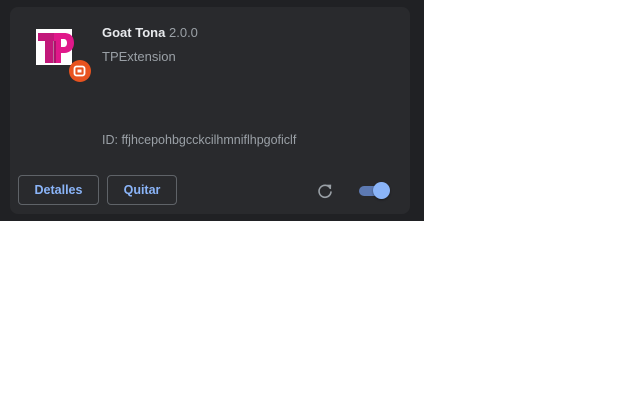 This screenshot has width=640, height=400. I want to click on reload-icon, so click(325, 191).